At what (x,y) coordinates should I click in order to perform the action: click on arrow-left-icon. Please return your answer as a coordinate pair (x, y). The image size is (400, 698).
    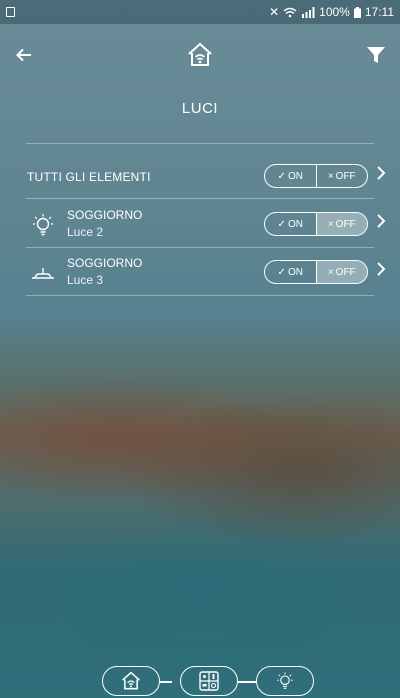
    Looking at the image, I should click on (23, 55).